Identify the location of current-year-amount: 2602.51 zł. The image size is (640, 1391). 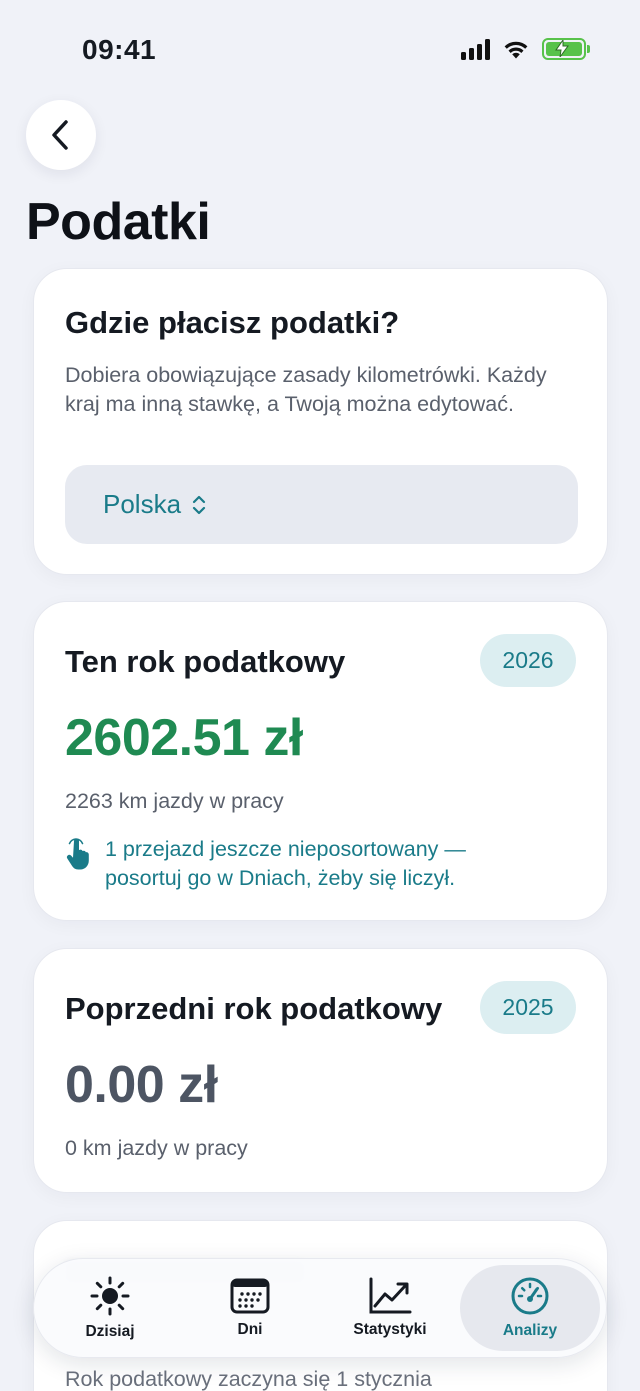
(184, 738).